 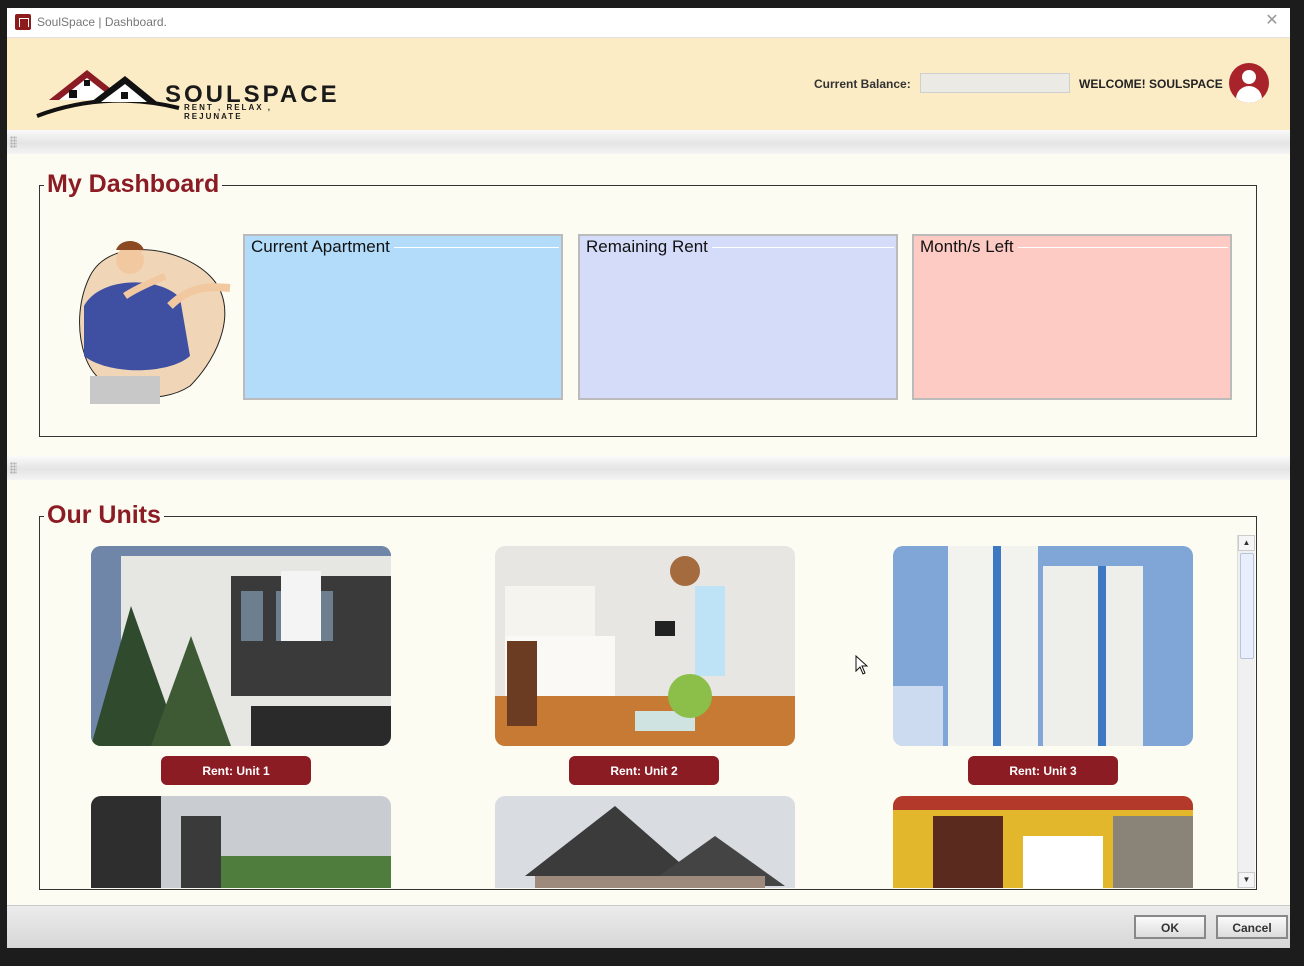 I want to click on user-avatar-icon, so click(x=1249, y=83).